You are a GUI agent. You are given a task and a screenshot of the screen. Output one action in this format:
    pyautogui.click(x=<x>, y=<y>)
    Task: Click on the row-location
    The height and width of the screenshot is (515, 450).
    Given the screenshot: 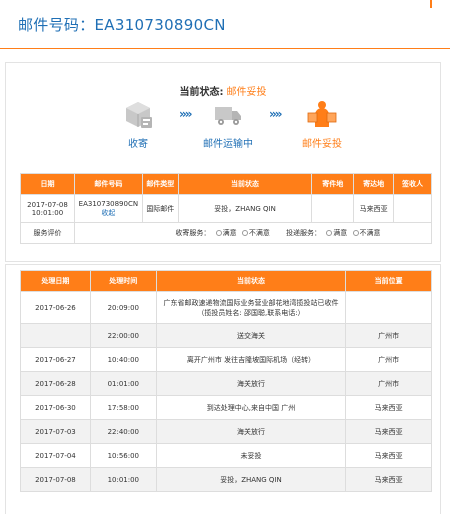 What is the action you would take?
    pyautogui.click(x=388, y=307)
    